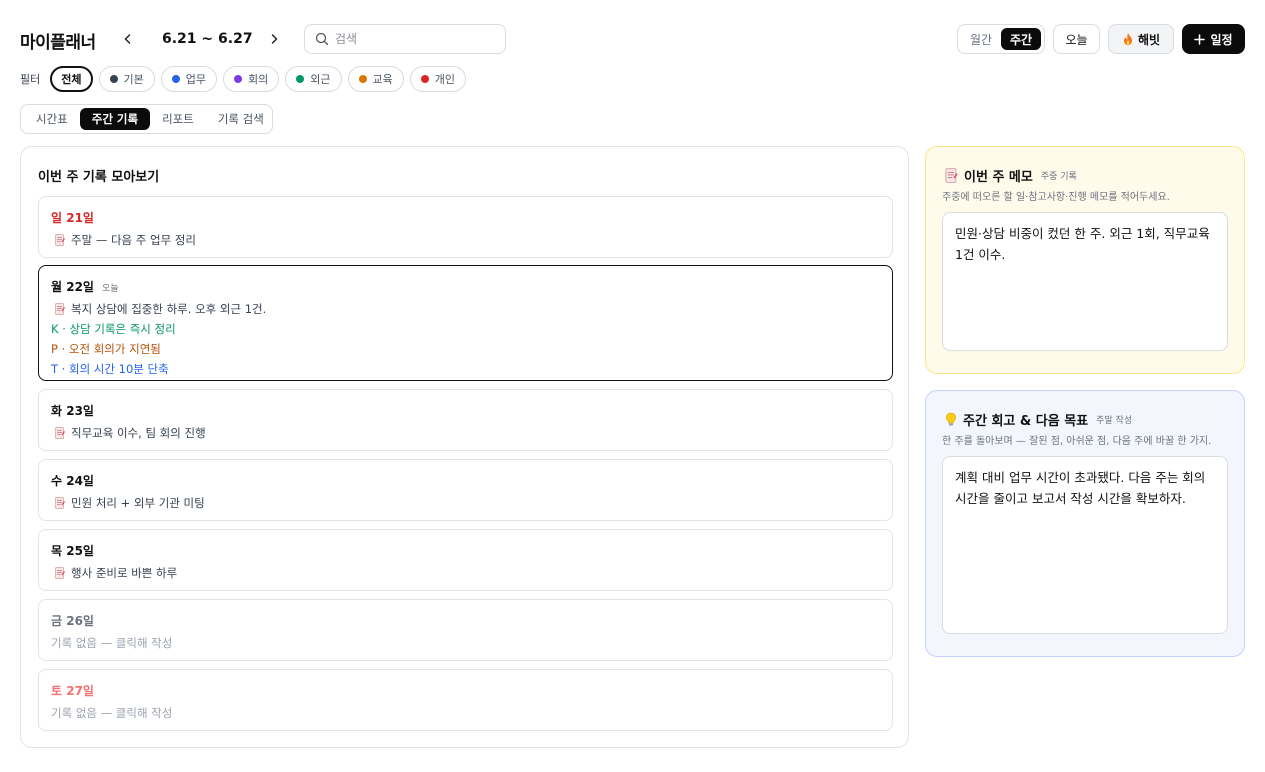 The height and width of the screenshot is (772, 1265). Describe the element at coordinates (465, 420) in the screenshot. I see `day-card-tue: 화 23일 직무교육 이수, 팀 회의 진행` at that location.